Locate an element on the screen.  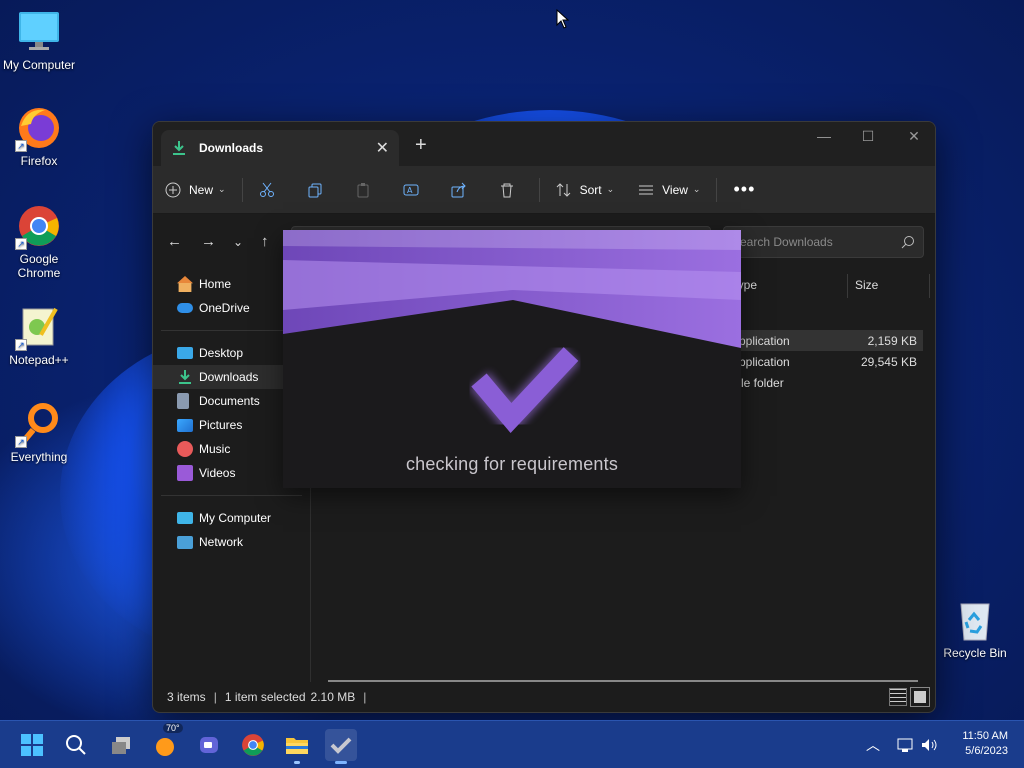
minimize-button: — is located at coordinates (824, 136).